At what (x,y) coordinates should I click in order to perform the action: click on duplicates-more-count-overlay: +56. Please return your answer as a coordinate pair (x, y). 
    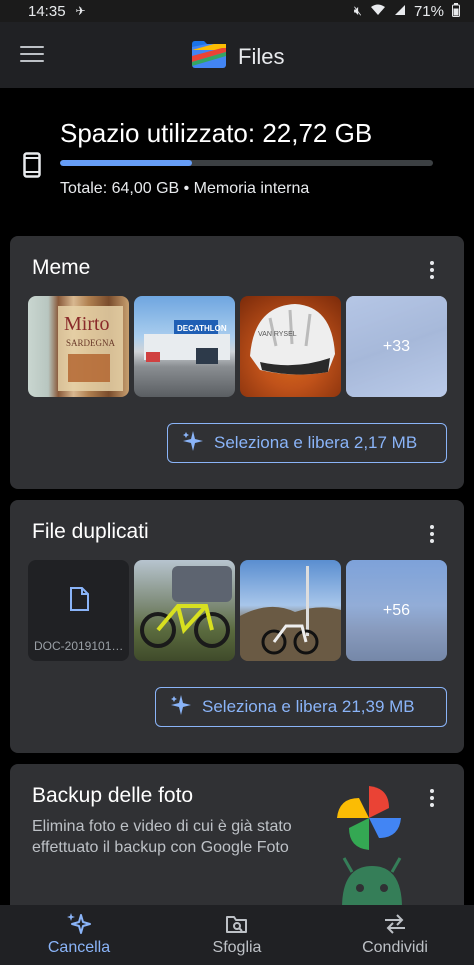
    Looking at the image, I should click on (396, 610).